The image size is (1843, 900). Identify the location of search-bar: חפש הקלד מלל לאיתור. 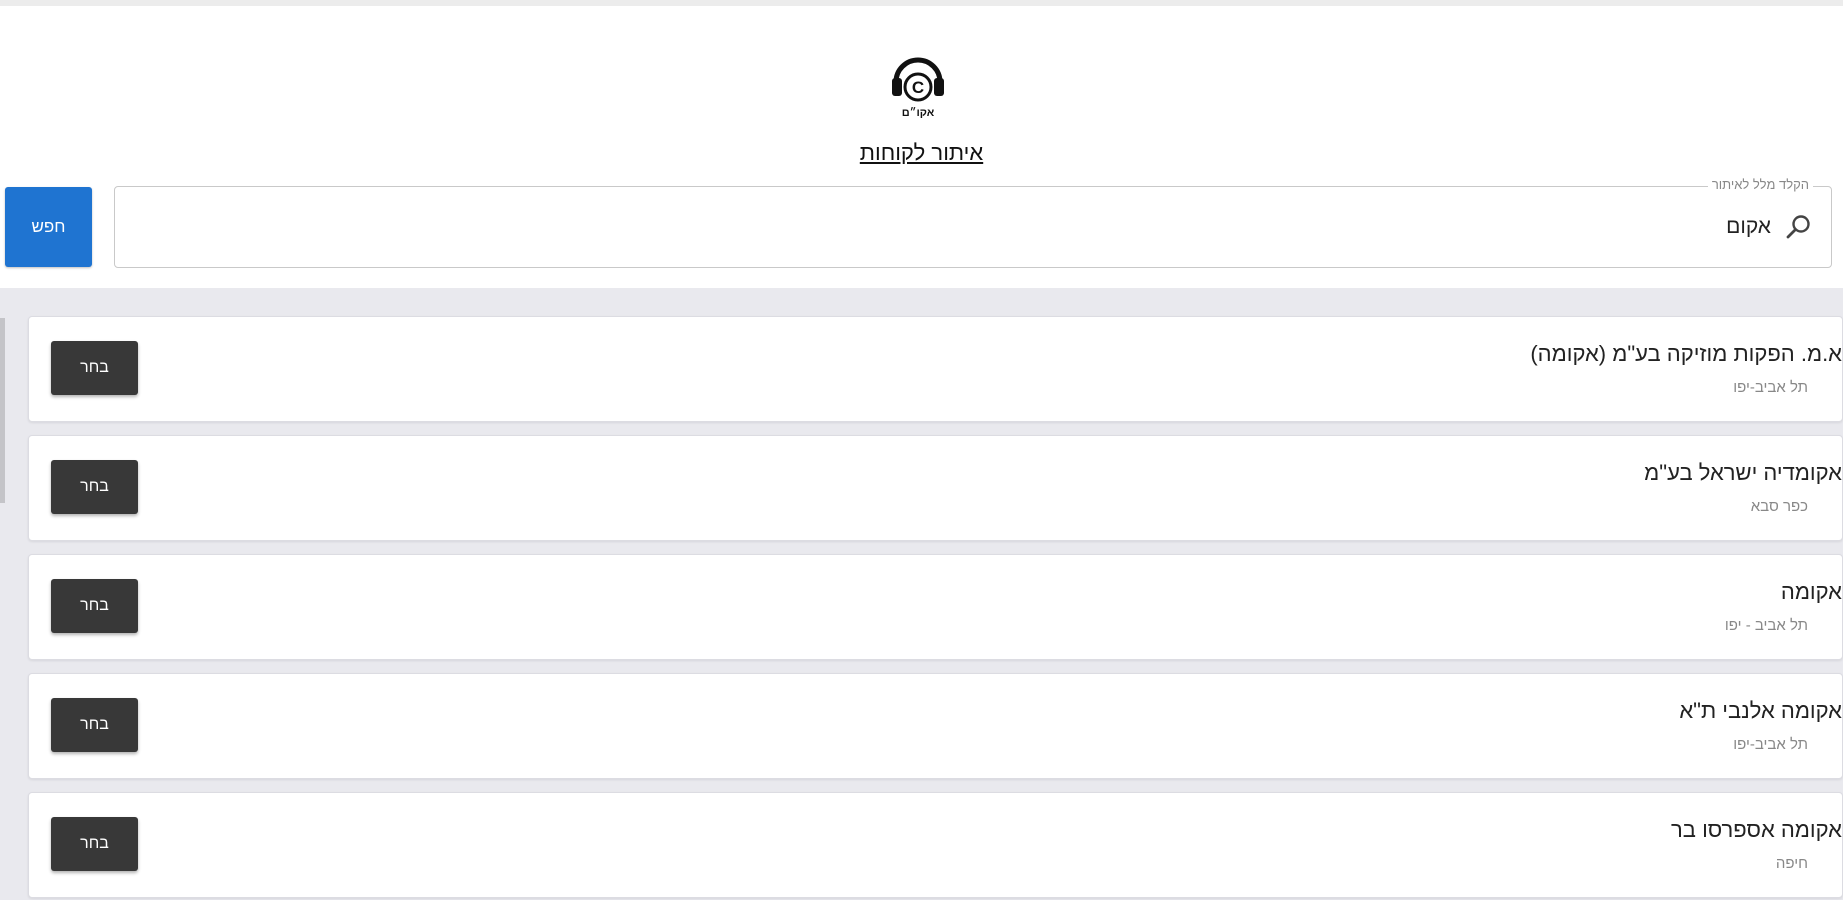
(921, 223).